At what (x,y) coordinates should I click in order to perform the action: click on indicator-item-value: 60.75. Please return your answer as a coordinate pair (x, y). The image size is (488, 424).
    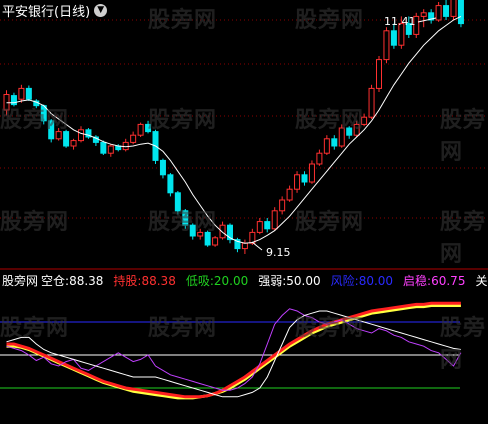
    Looking at the image, I should click on (448, 280).